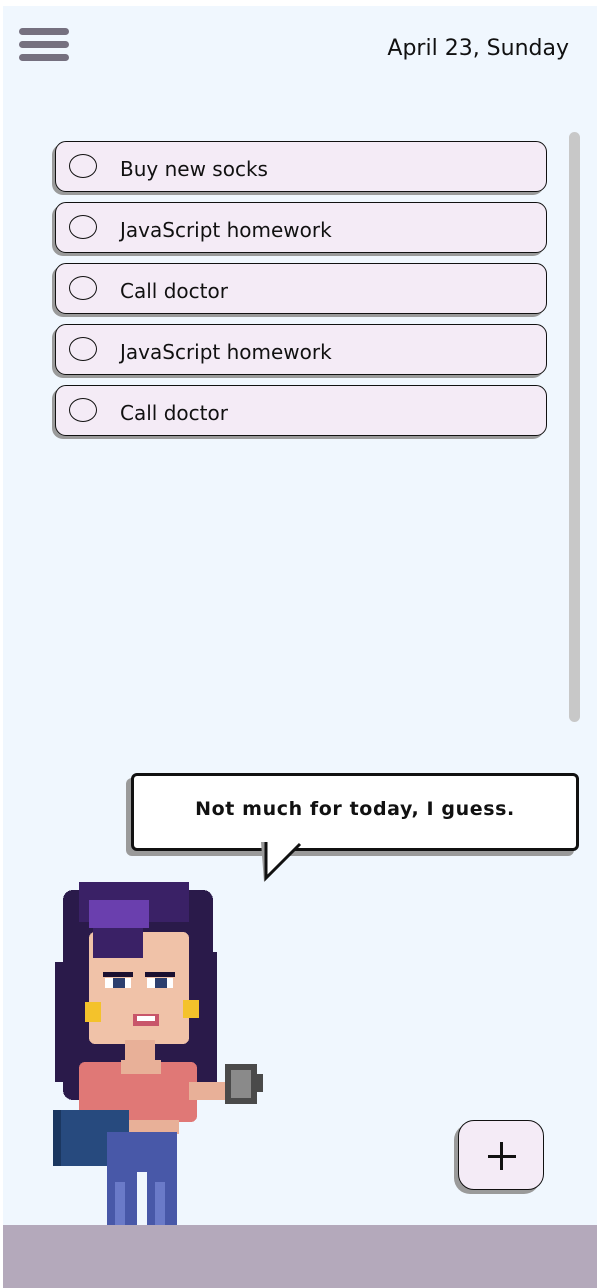 This screenshot has width=600, height=1288. I want to click on plus-icon, so click(501, 1156).